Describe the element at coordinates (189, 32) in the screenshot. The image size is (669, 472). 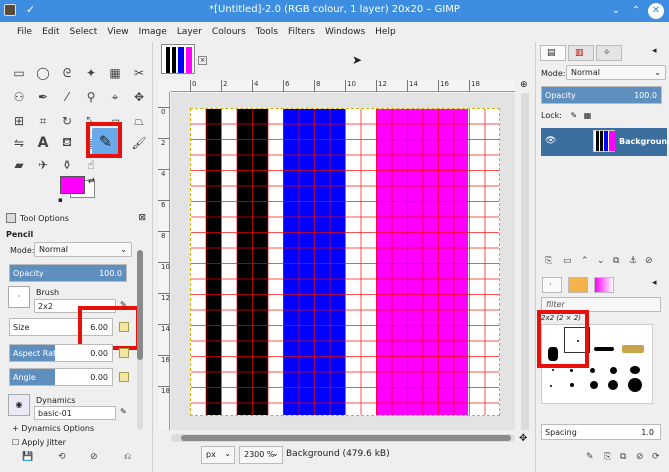
I see `menu-layer: Layer` at that location.